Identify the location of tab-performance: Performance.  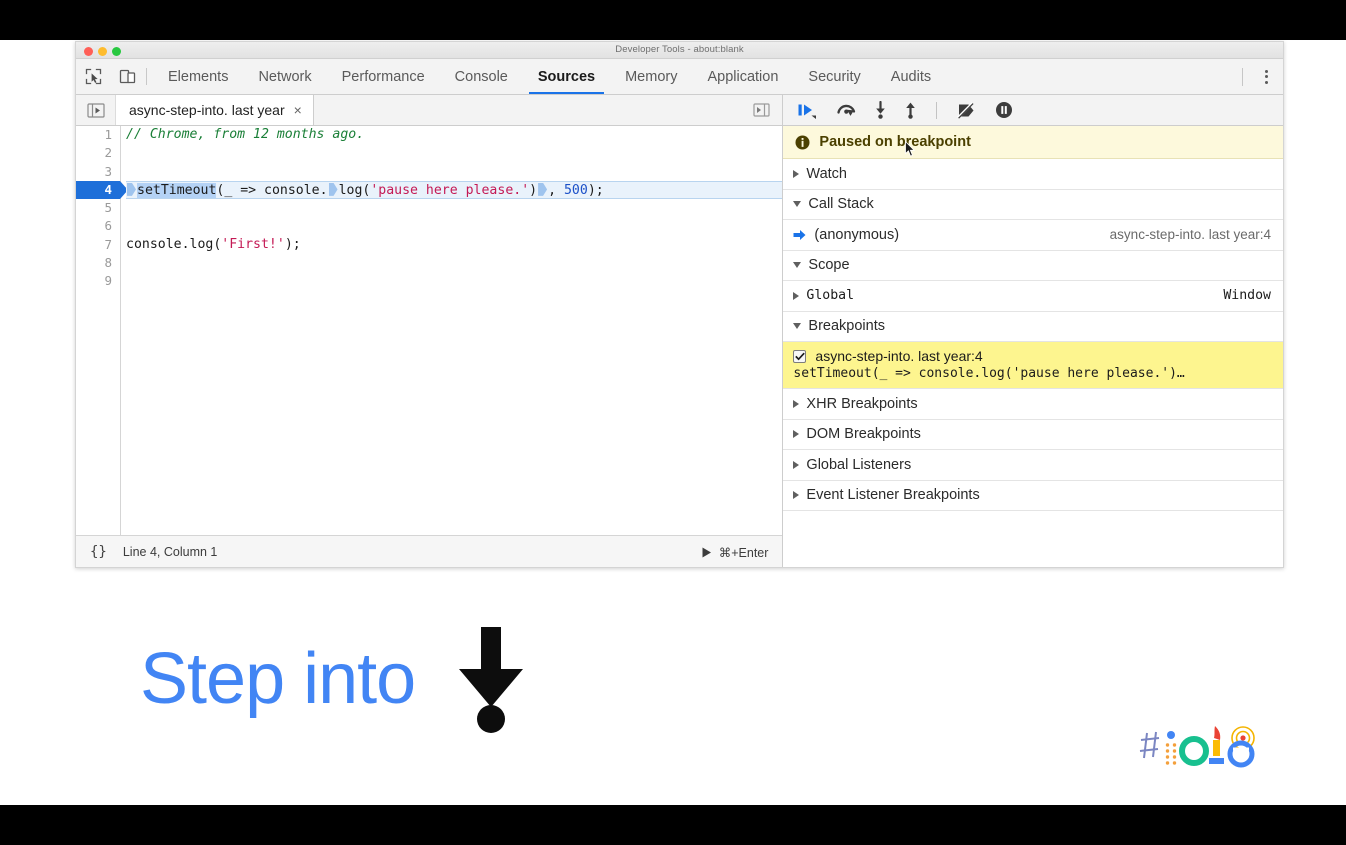
(383, 76).